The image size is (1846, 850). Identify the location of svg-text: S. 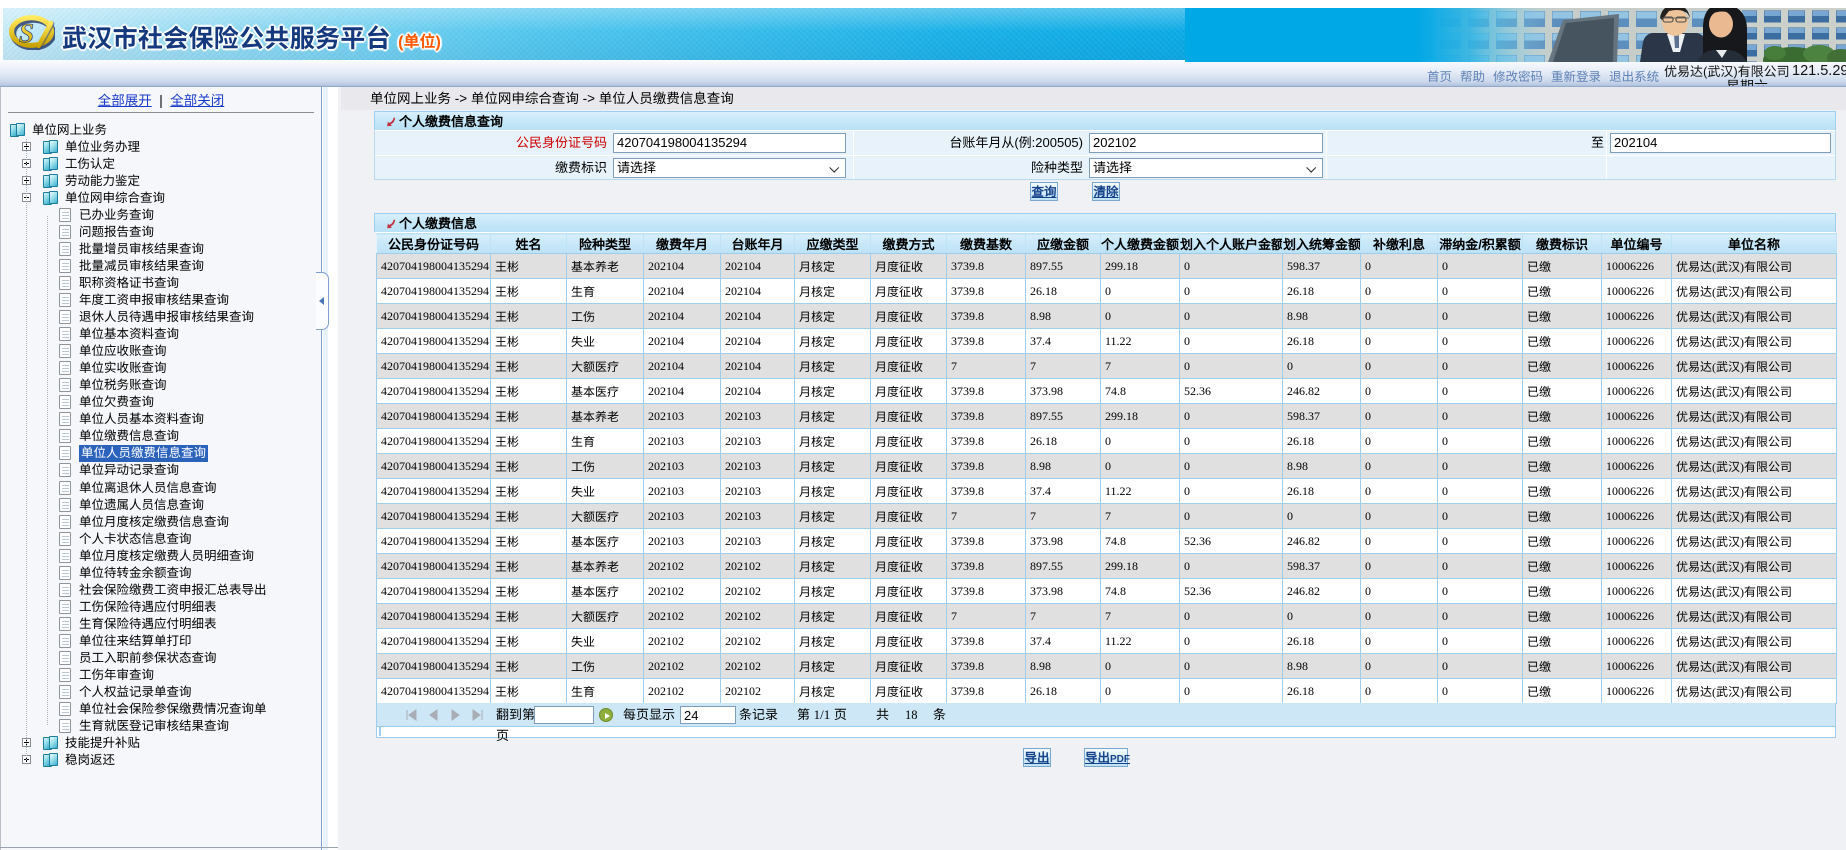
(26, 33).